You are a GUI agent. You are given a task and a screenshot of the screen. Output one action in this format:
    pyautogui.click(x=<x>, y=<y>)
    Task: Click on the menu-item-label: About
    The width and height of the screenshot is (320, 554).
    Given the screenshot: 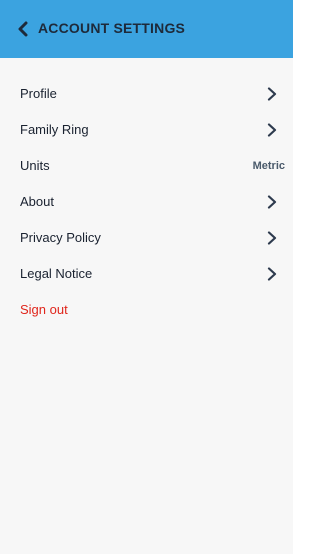 What is the action you would take?
    pyautogui.click(x=37, y=201)
    